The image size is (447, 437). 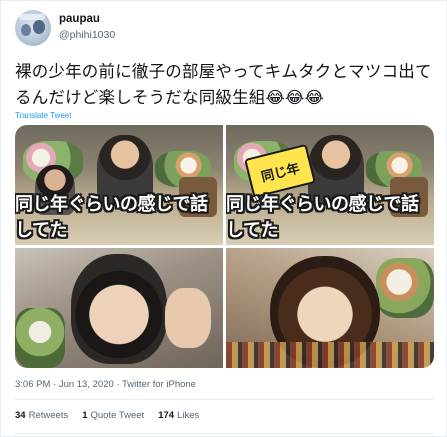 What do you see at coordinates (20, 415) in the screenshot?
I see `retweets-count: 34` at bounding box center [20, 415].